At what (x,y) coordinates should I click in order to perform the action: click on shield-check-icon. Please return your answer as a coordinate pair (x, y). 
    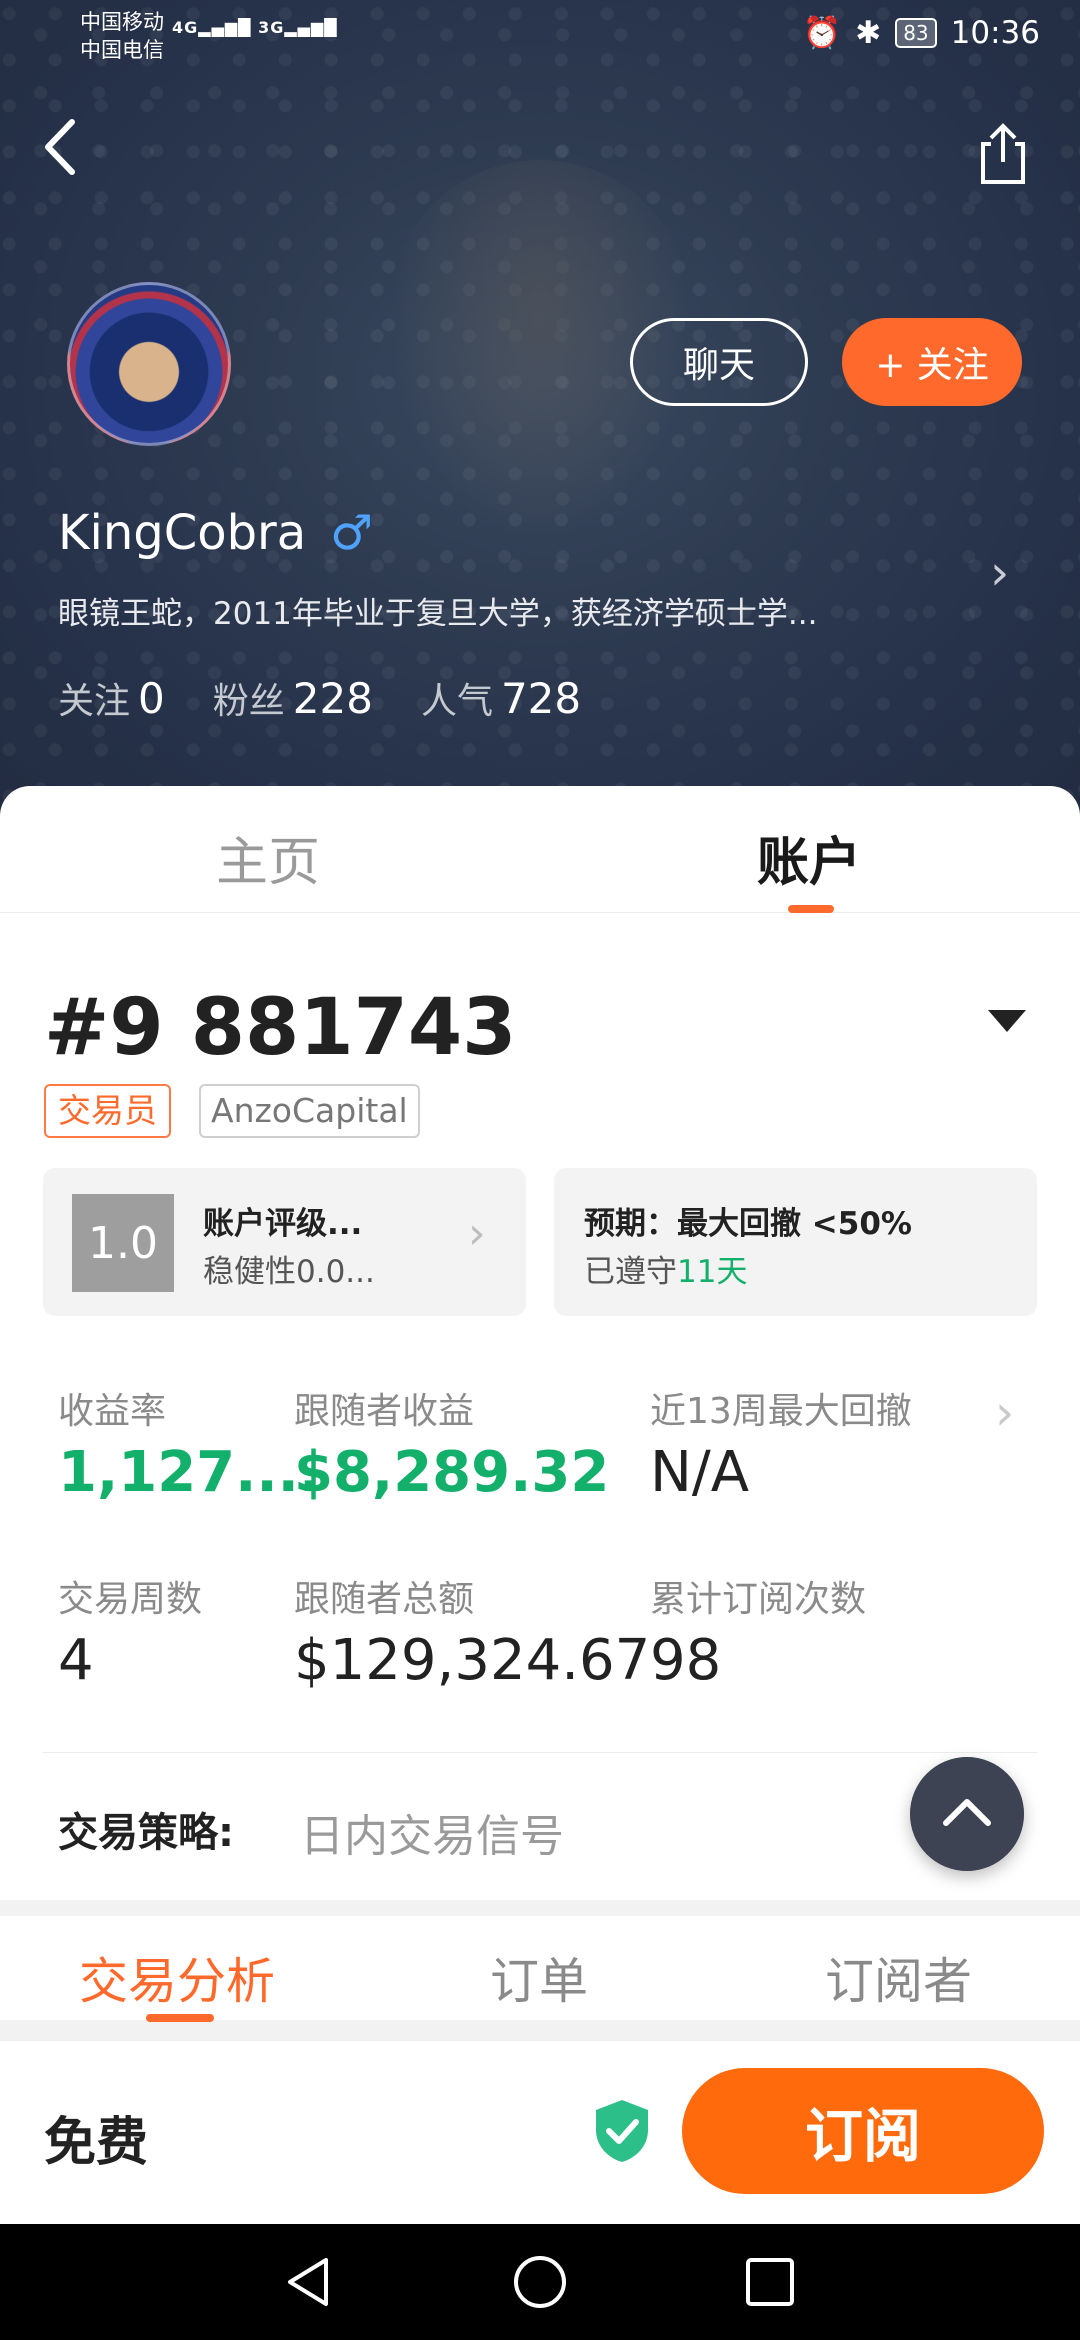
    Looking at the image, I should click on (622, 2131).